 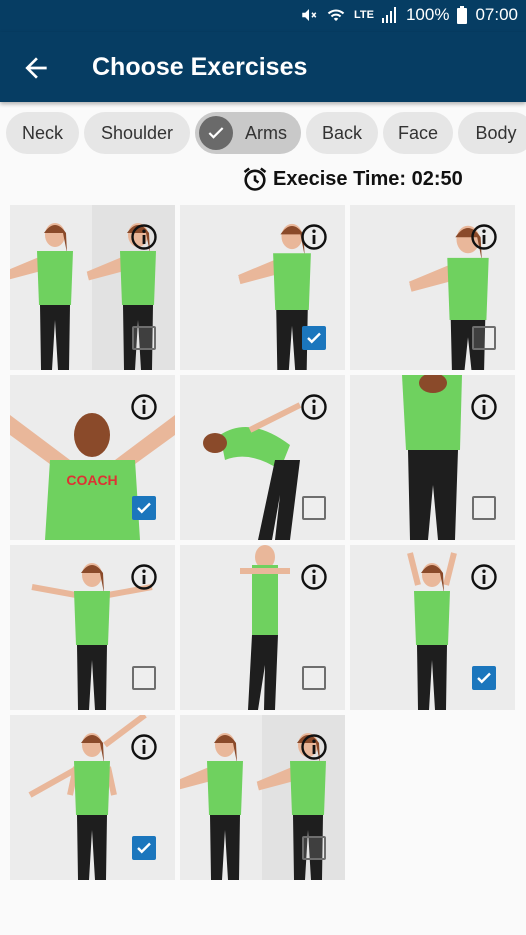 What do you see at coordinates (309, 15) in the screenshot?
I see `mute-icon` at bounding box center [309, 15].